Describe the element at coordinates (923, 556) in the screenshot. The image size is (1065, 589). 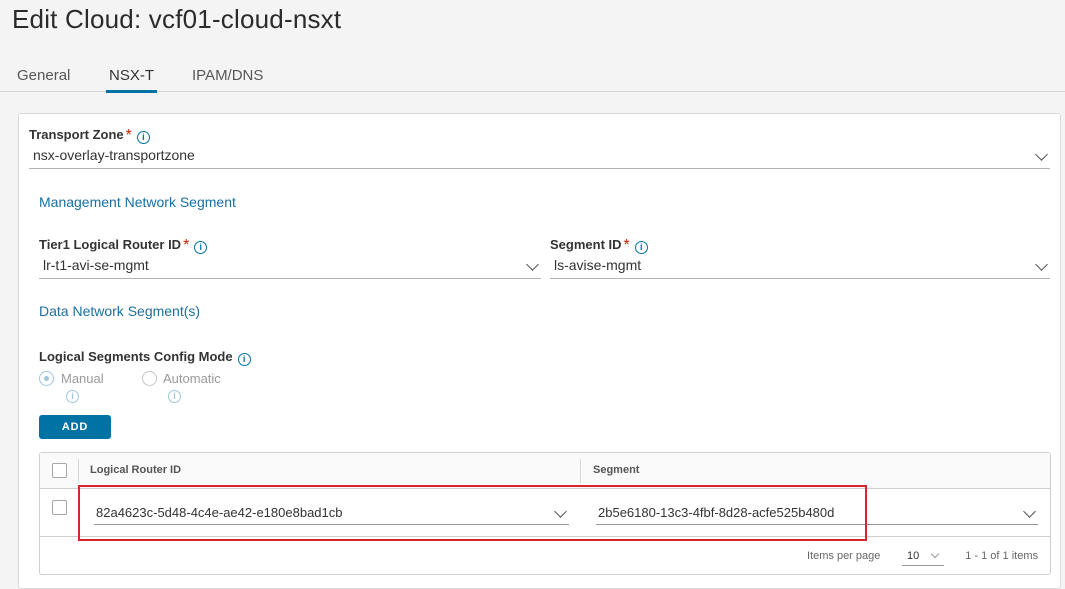
I see `items-per-page-select: 10` at that location.